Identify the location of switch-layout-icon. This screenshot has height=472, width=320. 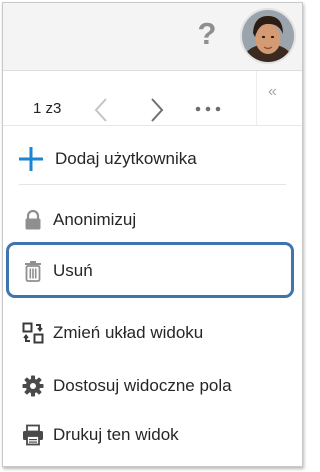
(33, 333).